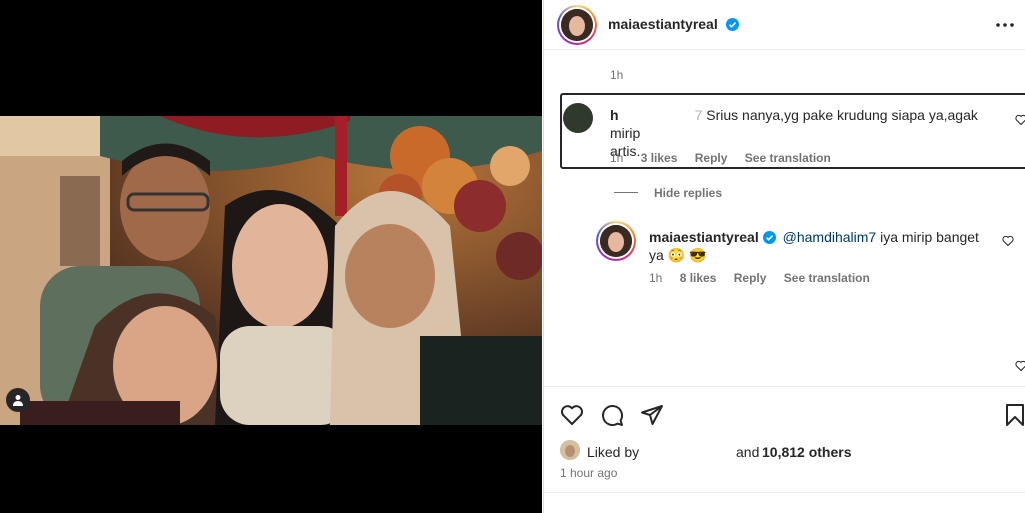 Image resolution: width=1025 pixels, height=513 pixels. What do you see at coordinates (612, 415) in the screenshot?
I see `comment-icon` at bounding box center [612, 415].